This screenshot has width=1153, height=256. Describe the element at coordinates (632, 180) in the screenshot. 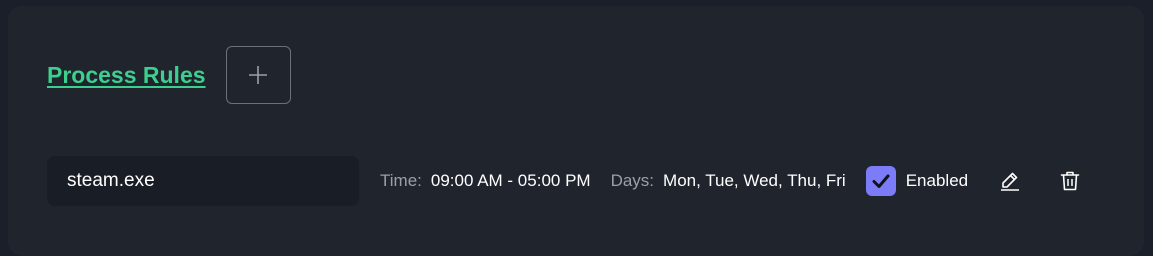

I see `days-label: Days:` at that location.